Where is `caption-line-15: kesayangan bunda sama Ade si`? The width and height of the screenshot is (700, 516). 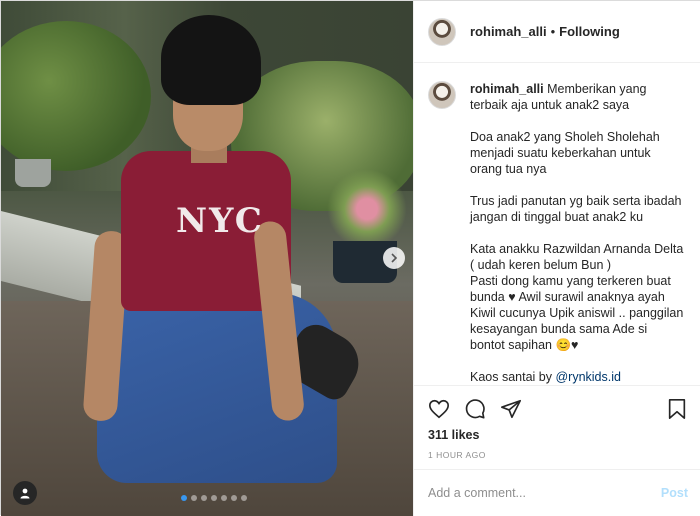
caption-line-15: kesayangan bunda sama Ade si is located at coordinates (559, 329).